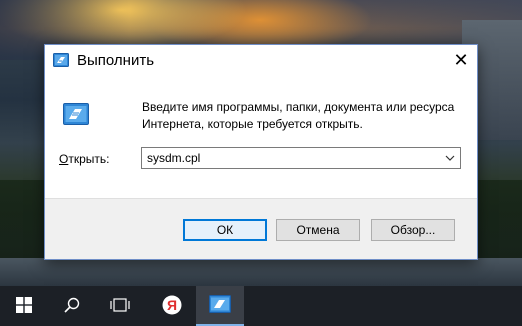  I want to click on start-button, so click(24, 306).